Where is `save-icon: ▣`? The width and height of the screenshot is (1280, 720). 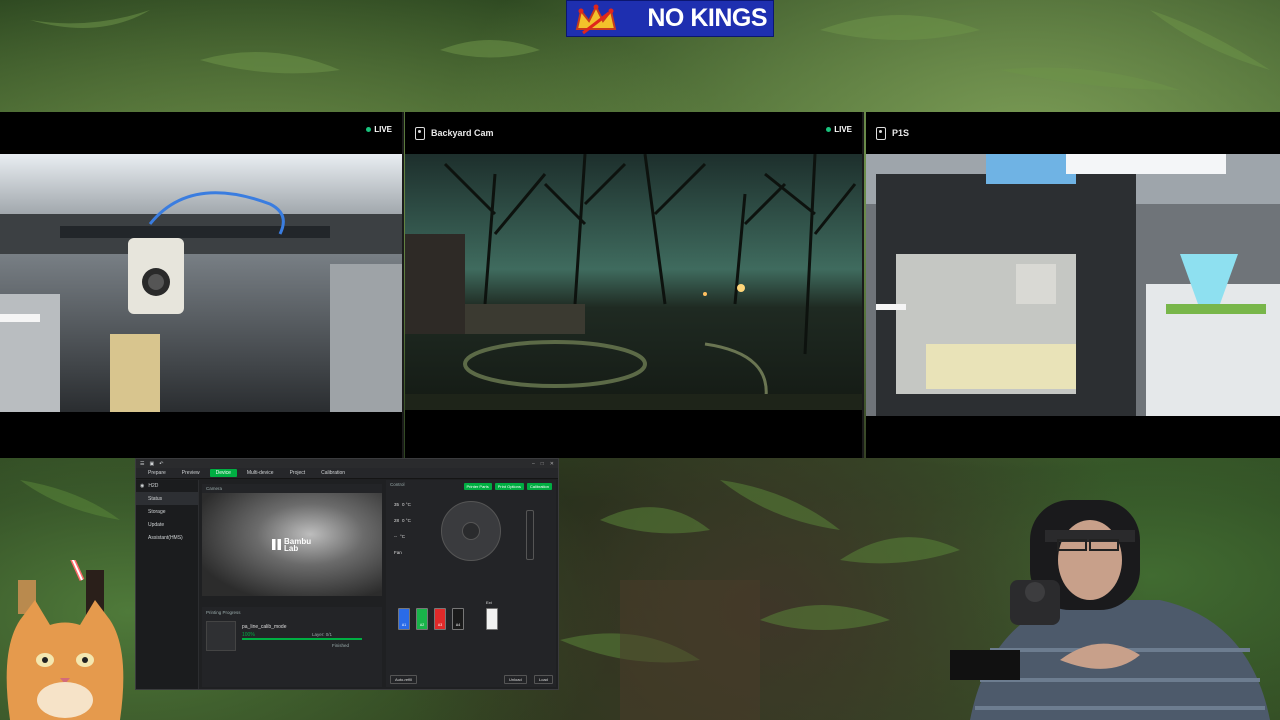
save-icon: ▣ is located at coordinates (151, 464).